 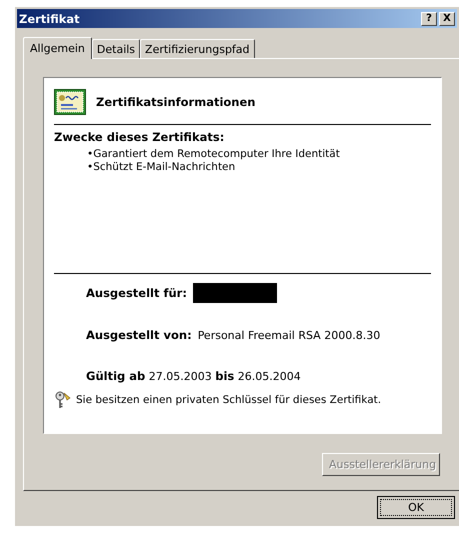 What do you see at coordinates (416, 507) in the screenshot?
I see `ok-button: OK` at bounding box center [416, 507].